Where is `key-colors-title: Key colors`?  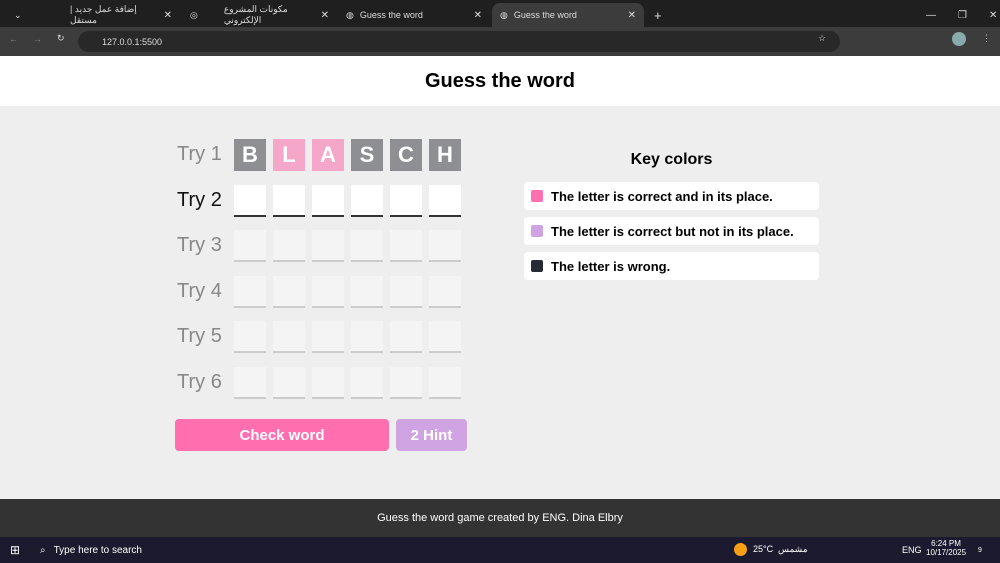
key-colors-title: Key colors is located at coordinates (671, 159).